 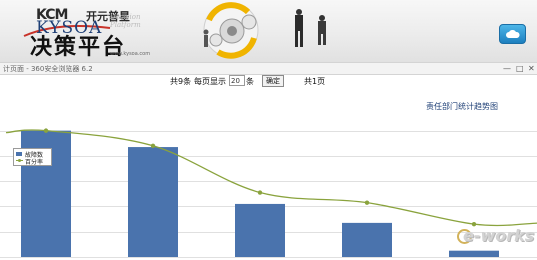 I want to click on legend-bar-swatch, so click(x=19, y=154).